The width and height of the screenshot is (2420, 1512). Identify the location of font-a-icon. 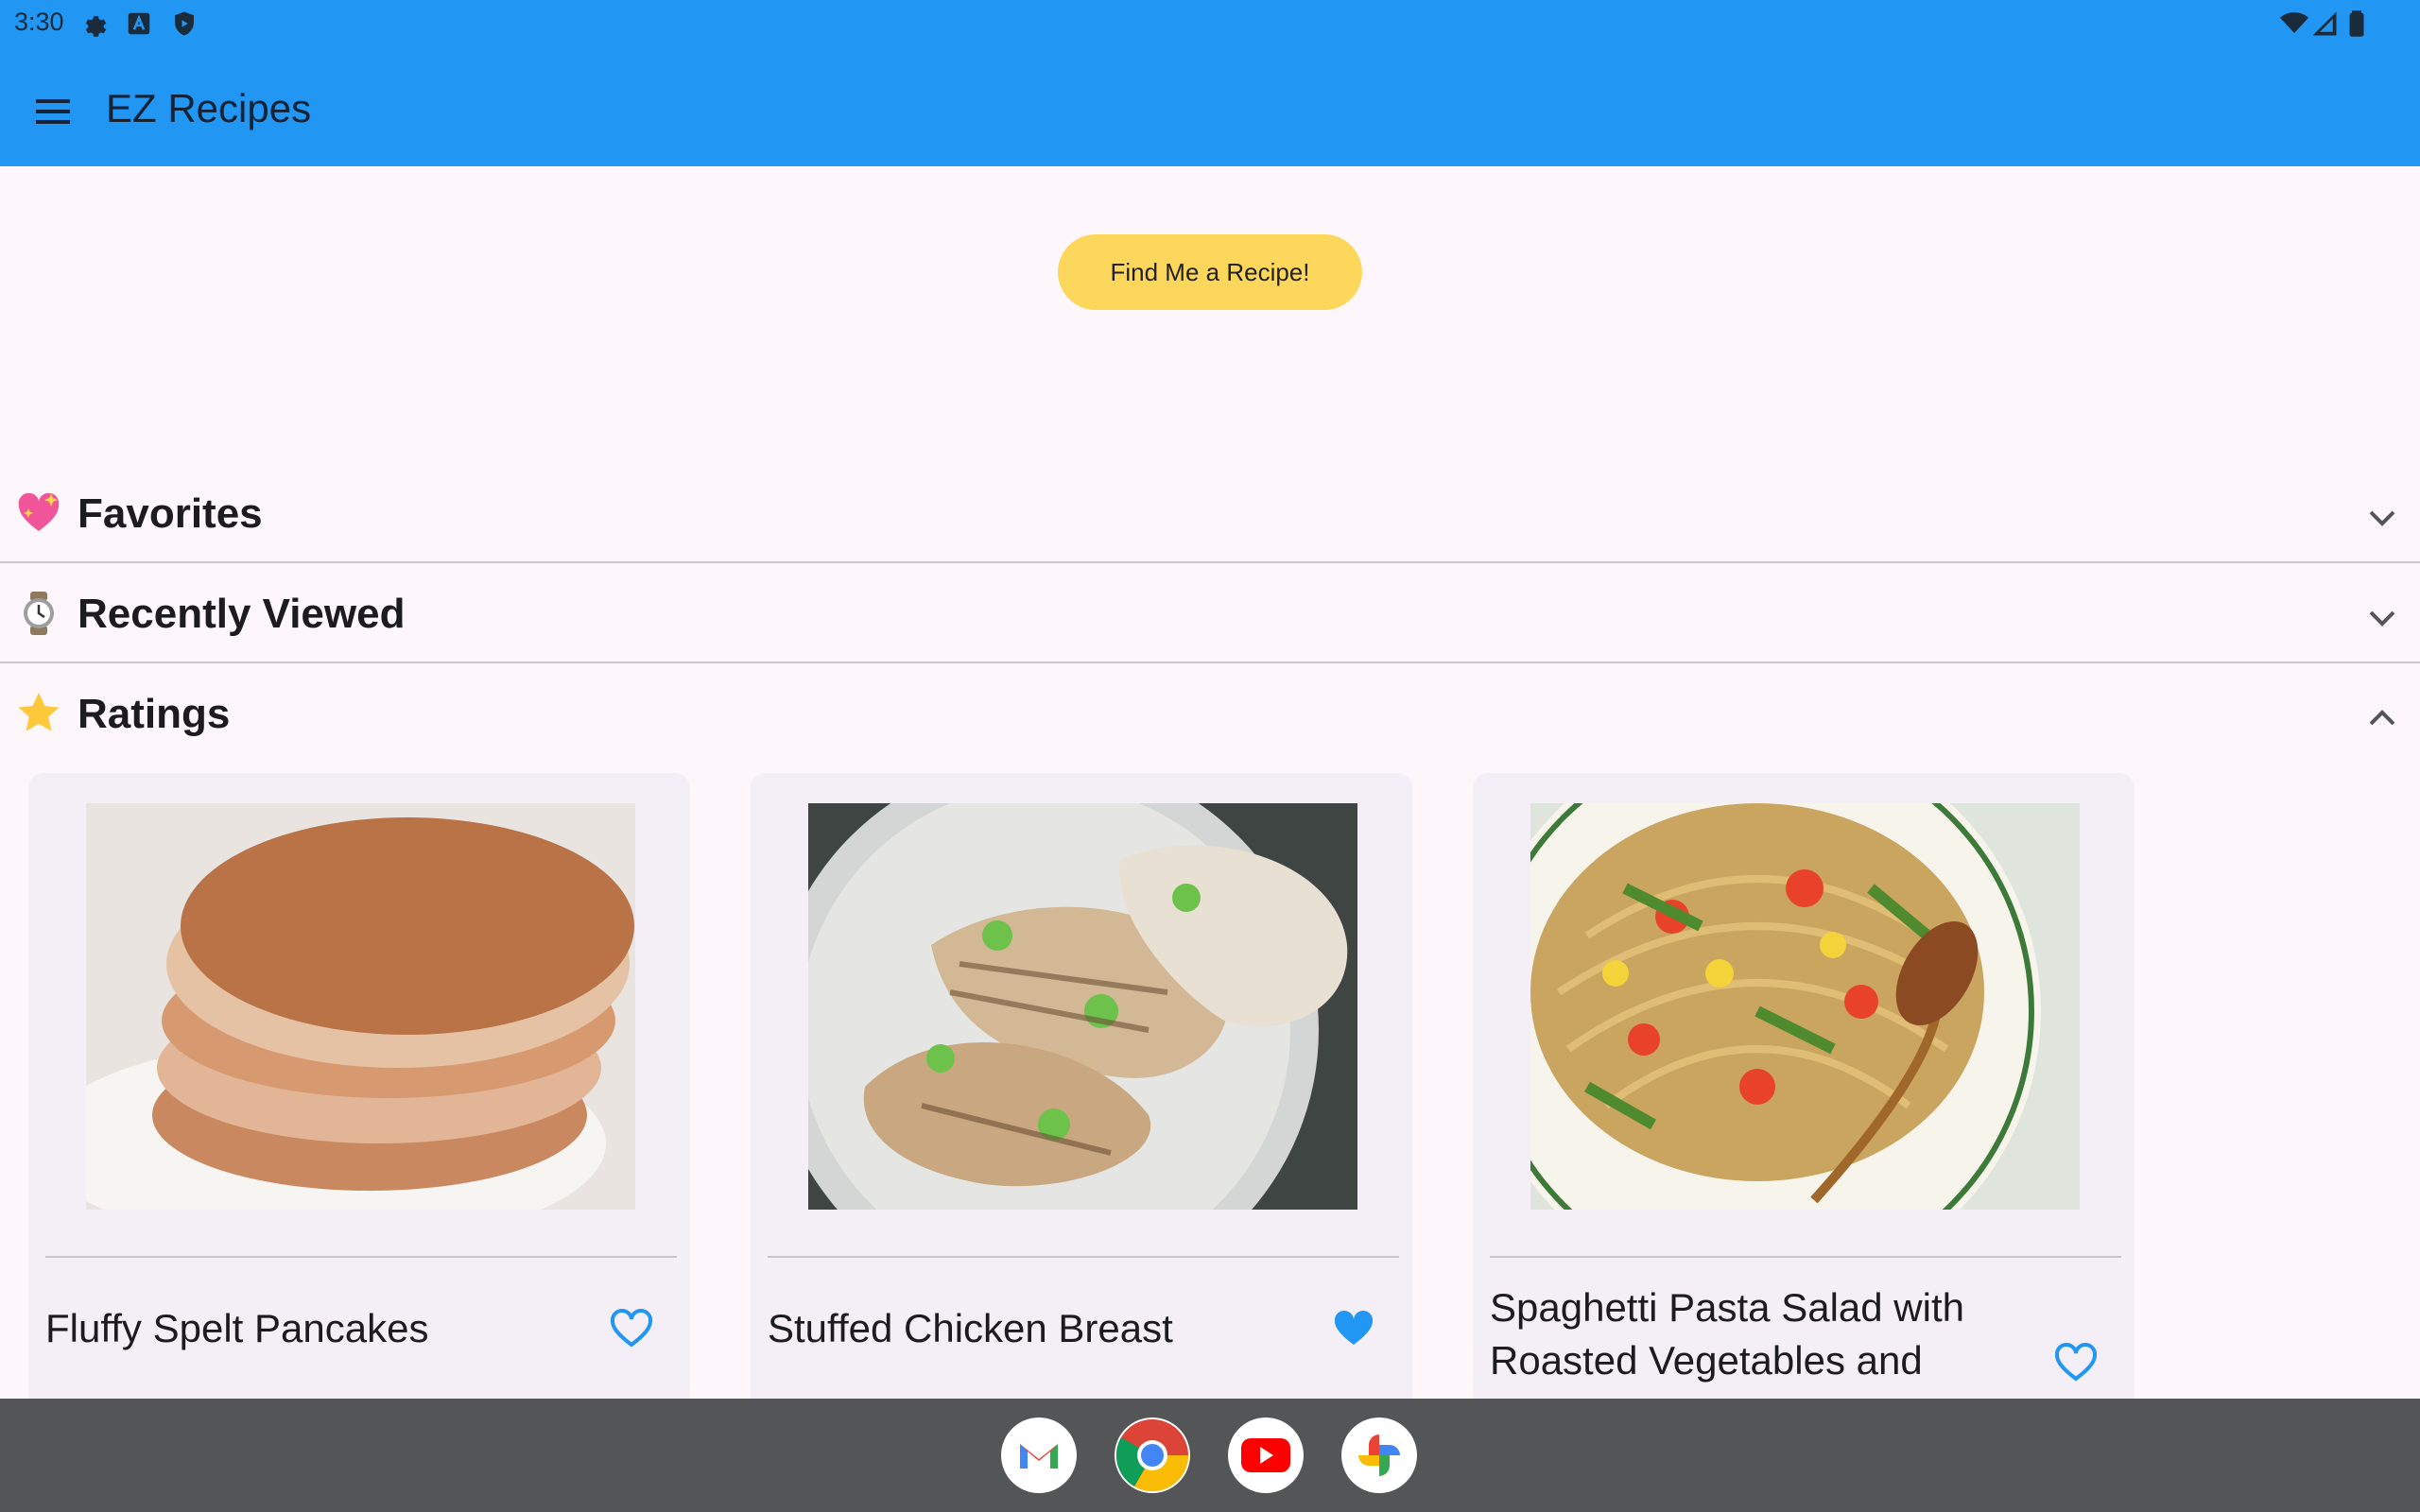
(139, 23).